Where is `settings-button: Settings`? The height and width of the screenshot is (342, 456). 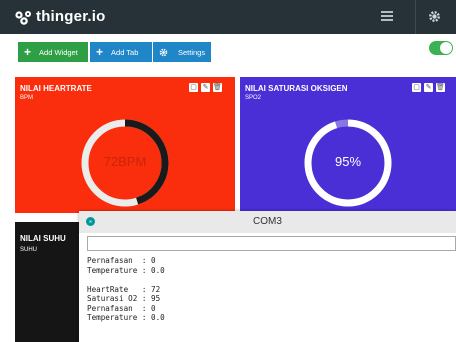
settings-button: Settings is located at coordinates (182, 52).